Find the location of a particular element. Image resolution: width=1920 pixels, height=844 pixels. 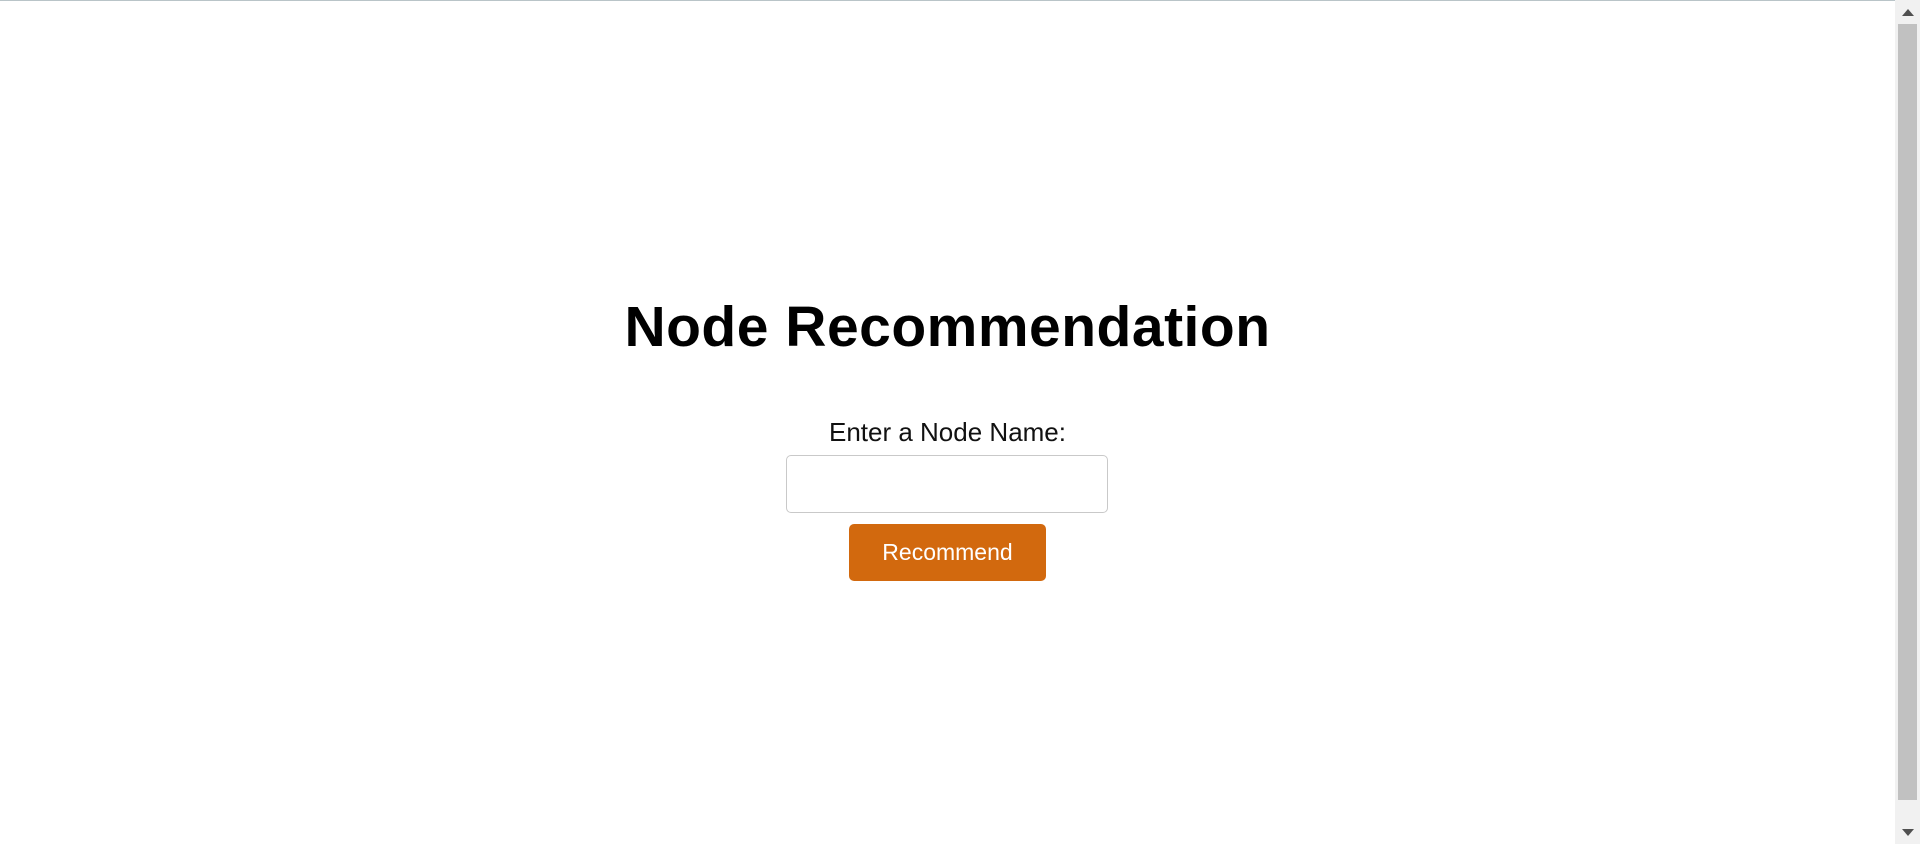

scroll-up-arrow-icon is located at coordinates (1907, 12).